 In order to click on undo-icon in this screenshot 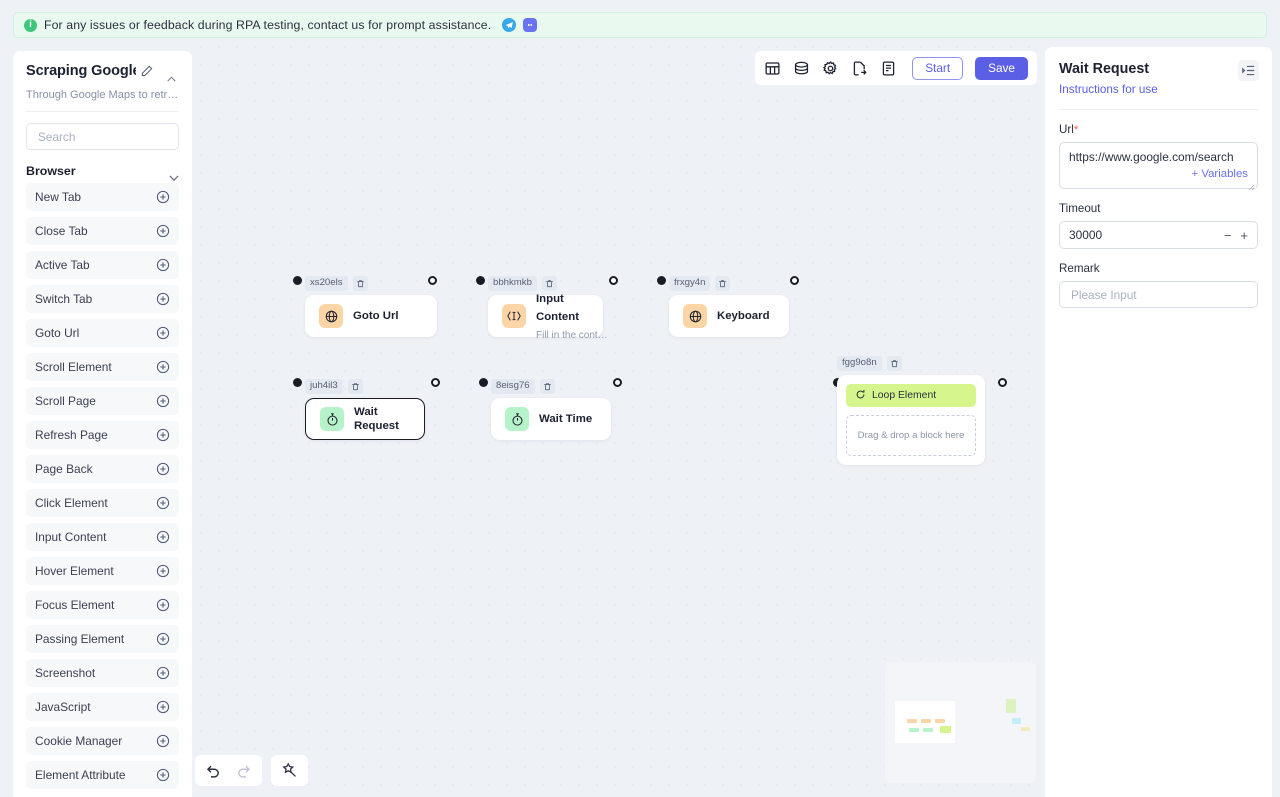, I will do `click(213, 770)`.